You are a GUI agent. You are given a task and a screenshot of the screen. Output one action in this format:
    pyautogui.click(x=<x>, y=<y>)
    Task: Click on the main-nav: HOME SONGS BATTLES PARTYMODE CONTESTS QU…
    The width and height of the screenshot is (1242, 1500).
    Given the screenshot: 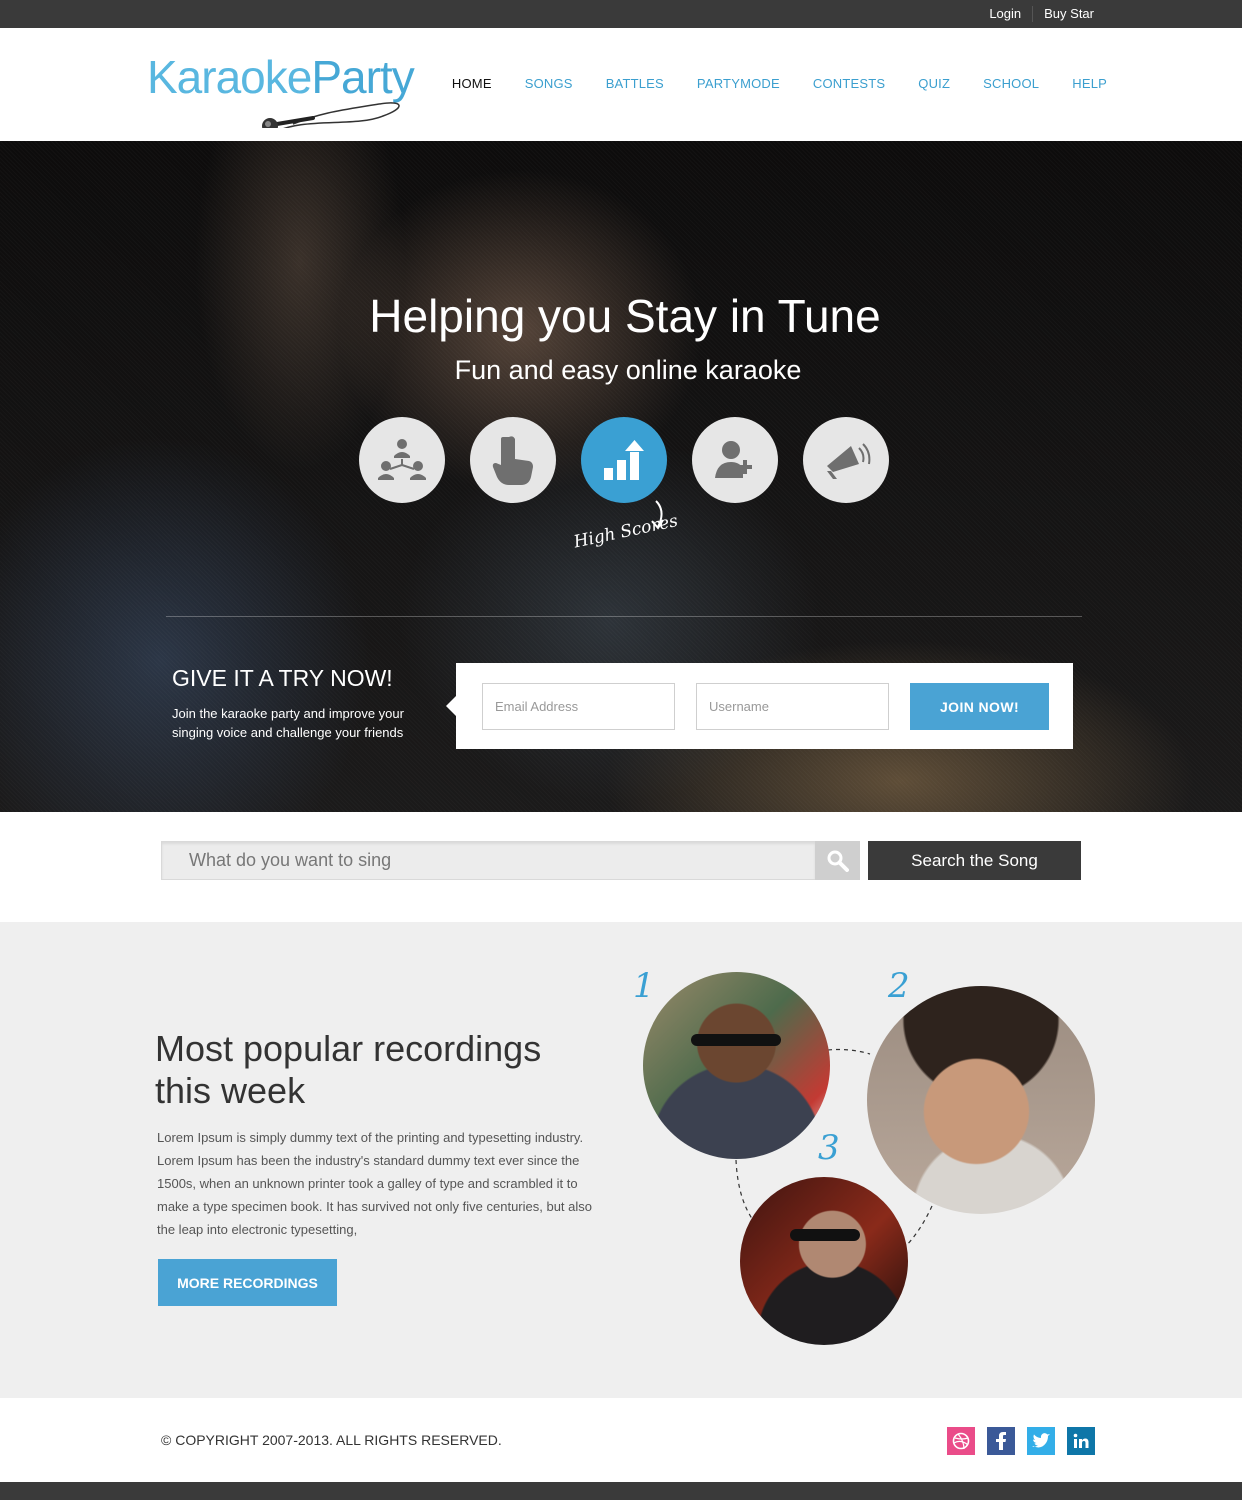 What is the action you would take?
    pyautogui.click(x=763, y=83)
    